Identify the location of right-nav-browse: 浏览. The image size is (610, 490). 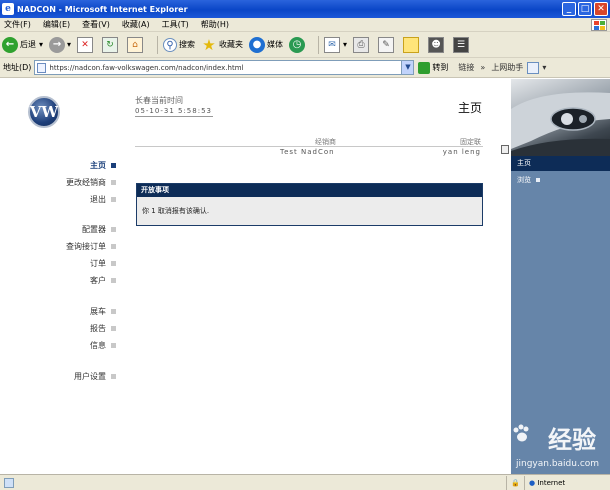
(560, 180).